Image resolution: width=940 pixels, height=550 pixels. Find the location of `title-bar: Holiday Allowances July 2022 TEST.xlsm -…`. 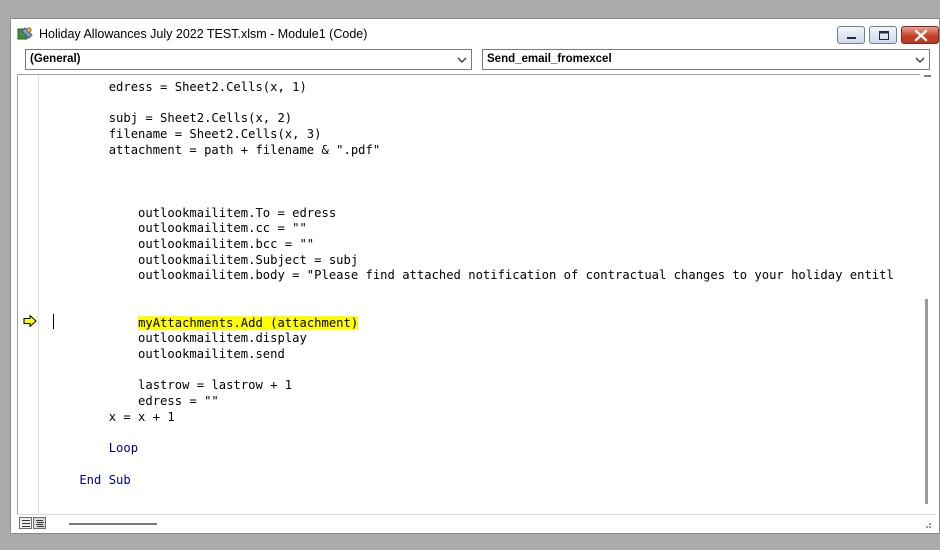

title-bar: Holiday Allowances July 2022 TEST.xlsm -… is located at coordinates (475, 34).